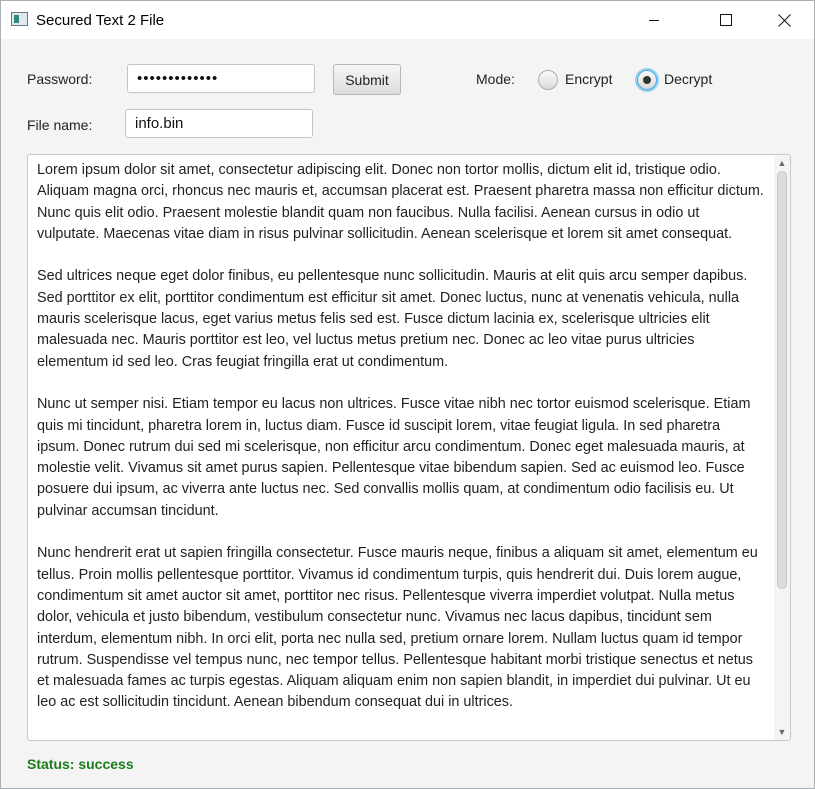 Image resolution: width=815 pixels, height=789 pixels. I want to click on chevron-up-icon: ▲, so click(782, 163).